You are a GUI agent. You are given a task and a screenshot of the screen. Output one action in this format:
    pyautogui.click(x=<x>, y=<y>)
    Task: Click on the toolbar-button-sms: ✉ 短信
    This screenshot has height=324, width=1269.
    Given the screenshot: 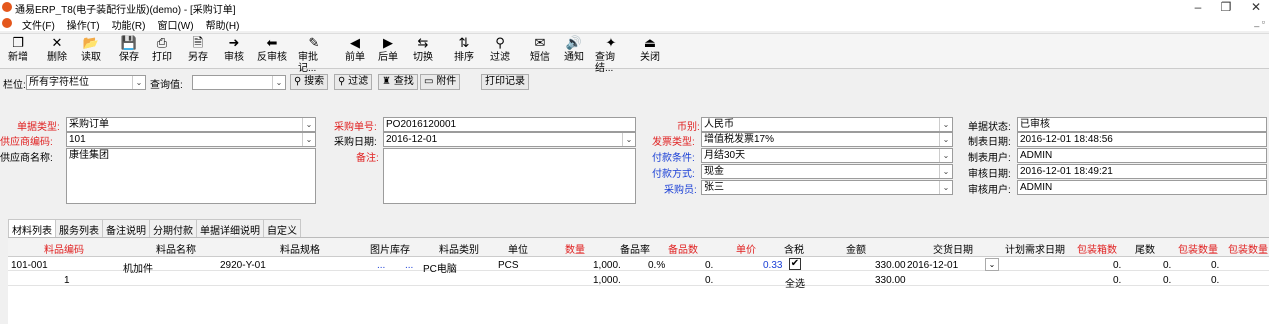 What is the action you would take?
    pyautogui.click(x=540, y=51)
    